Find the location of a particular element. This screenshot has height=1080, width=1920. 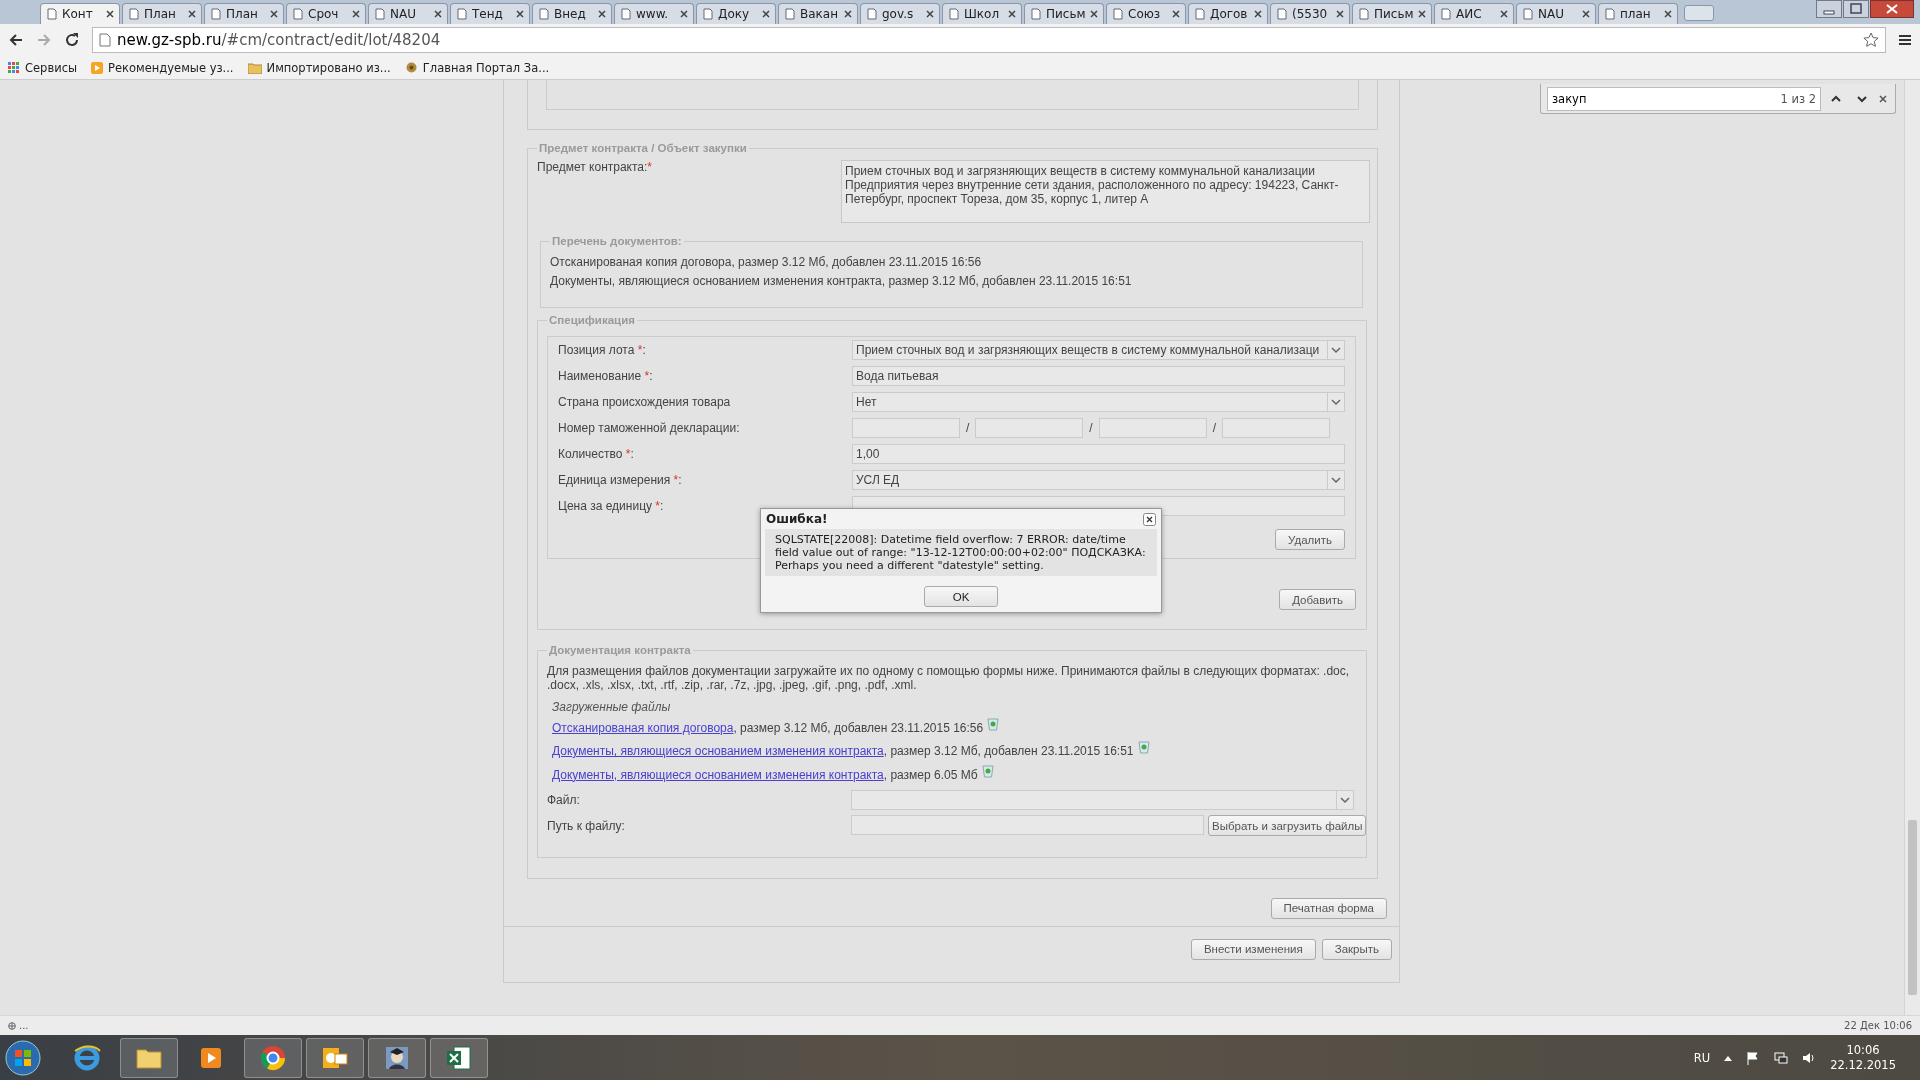

dropdown: Прием сточных вод и загрязняющих веществ в систему коммунальной канализаци is located at coordinates (1098, 350).